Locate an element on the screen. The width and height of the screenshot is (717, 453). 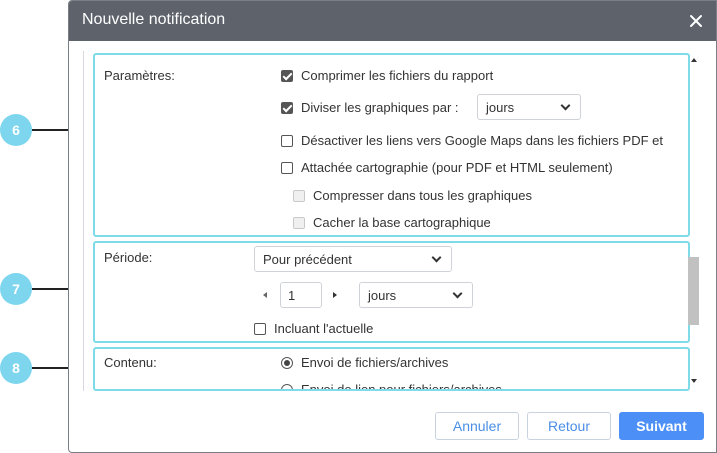
split-label: Diviser les graphiques par : is located at coordinates (380, 107).